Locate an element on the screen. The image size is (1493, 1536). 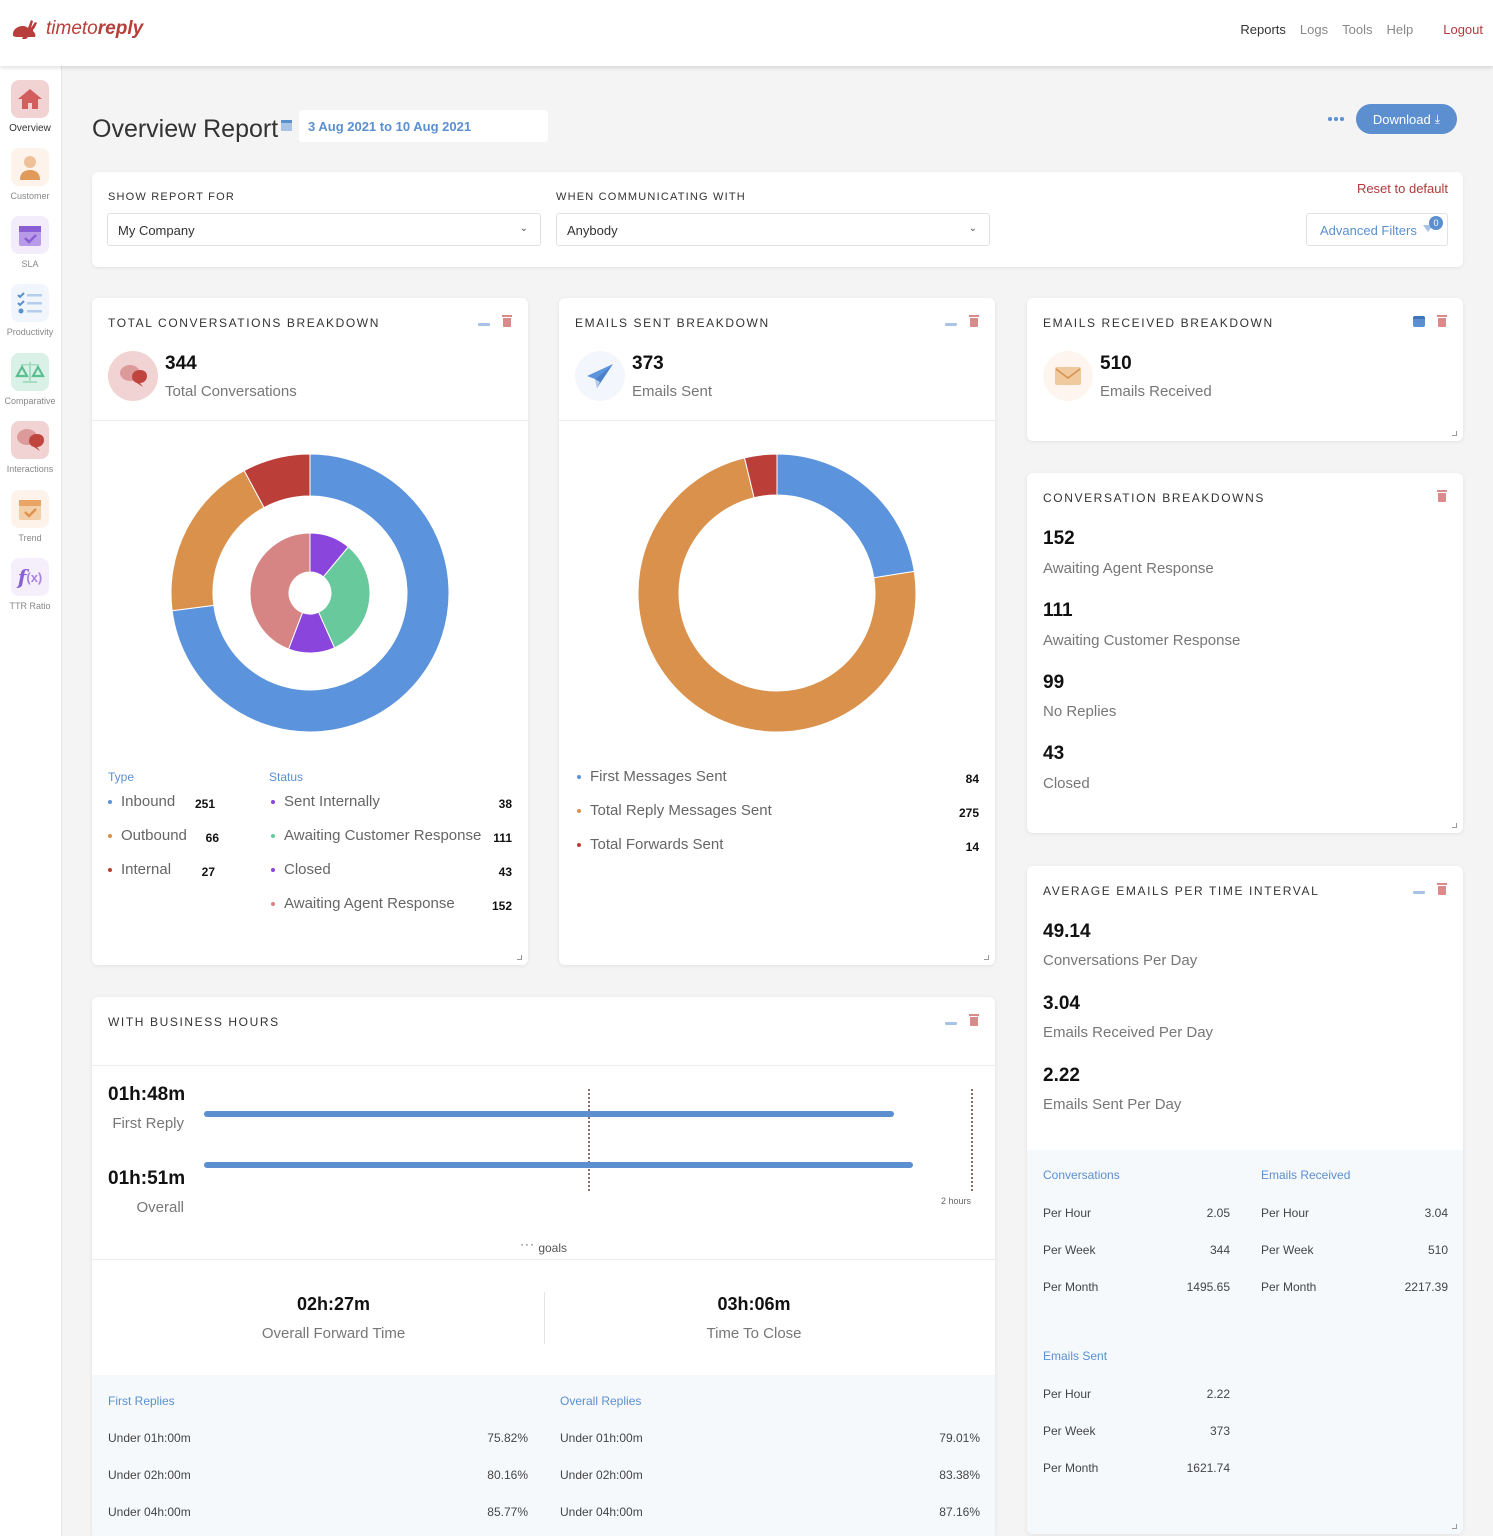
nav-reports: Reports is located at coordinates (1263, 29).